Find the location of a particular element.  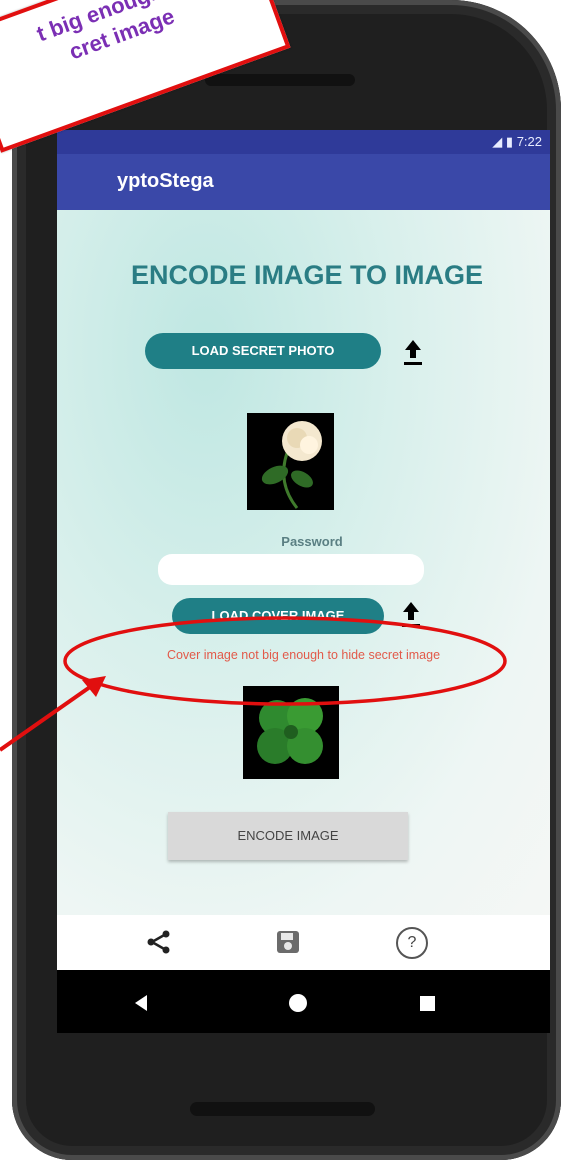

annotation-arrow-line is located at coordinates (51, 715).